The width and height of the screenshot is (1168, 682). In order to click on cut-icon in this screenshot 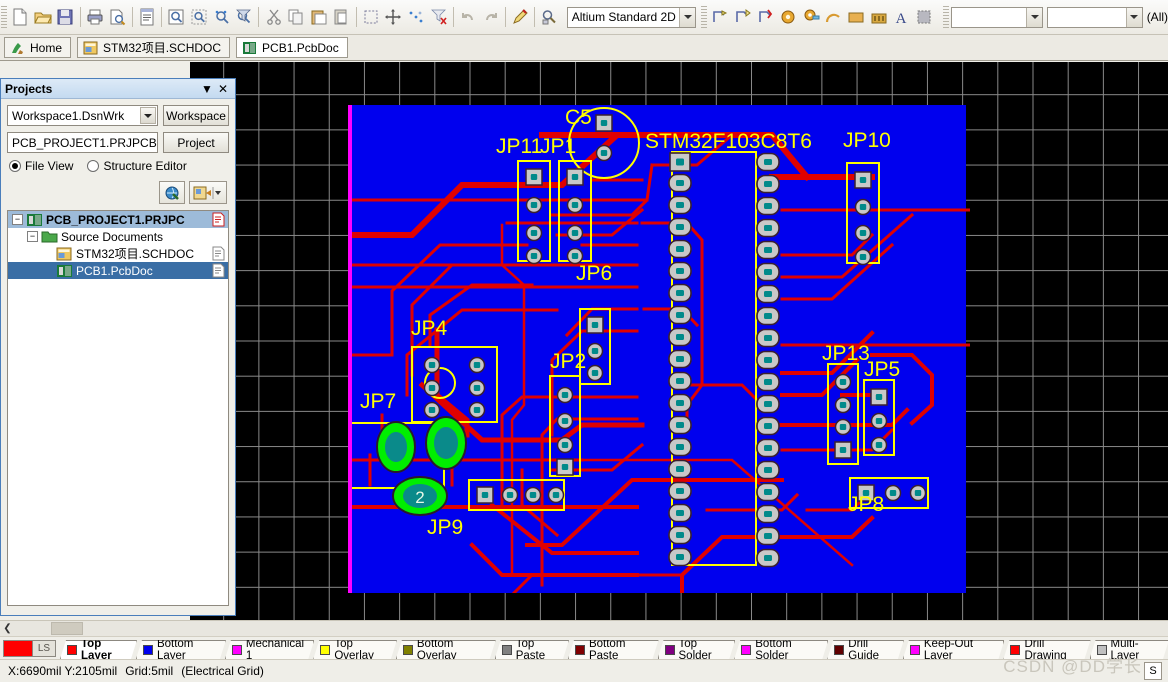, I will do `click(273, 17)`.